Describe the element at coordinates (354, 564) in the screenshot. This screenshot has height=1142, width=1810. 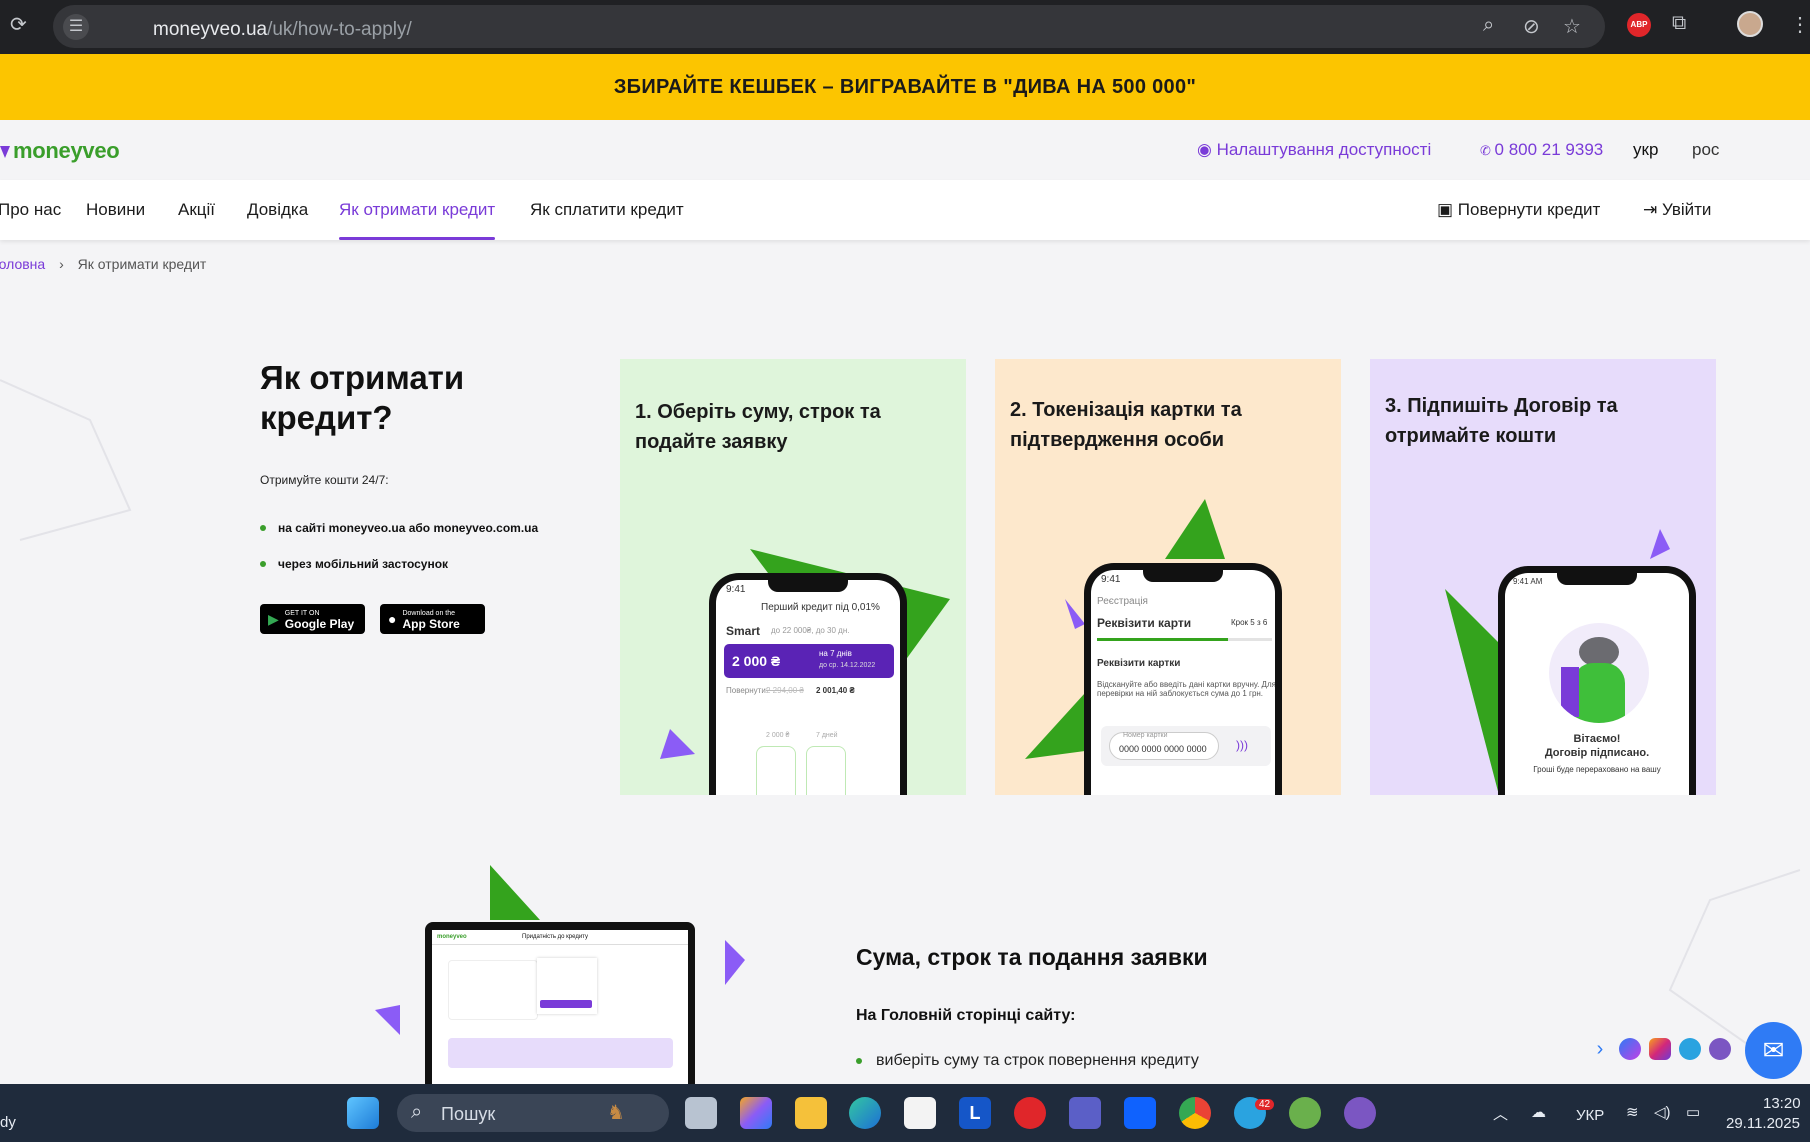
I see `hero-bullet-app: через мобільний застосунок` at that location.